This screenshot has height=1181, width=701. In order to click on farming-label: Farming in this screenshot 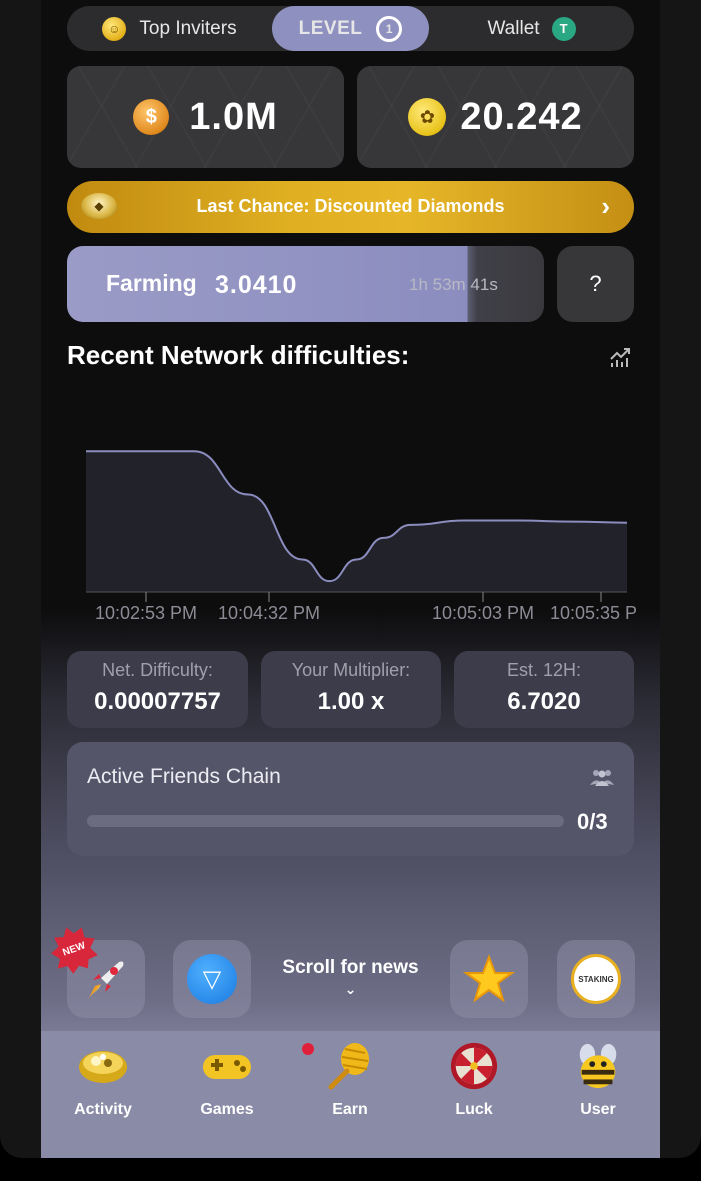, I will do `click(151, 283)`.